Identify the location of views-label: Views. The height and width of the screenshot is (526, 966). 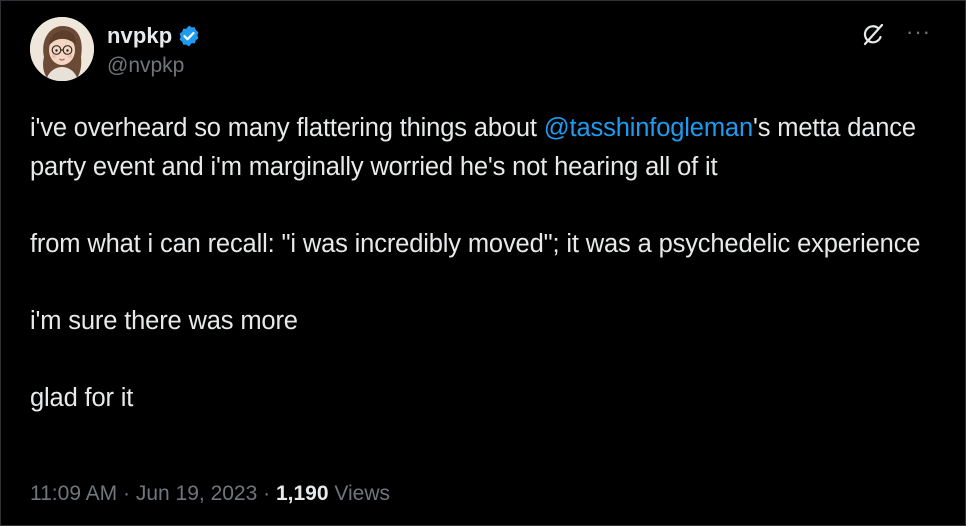
(359, 493).